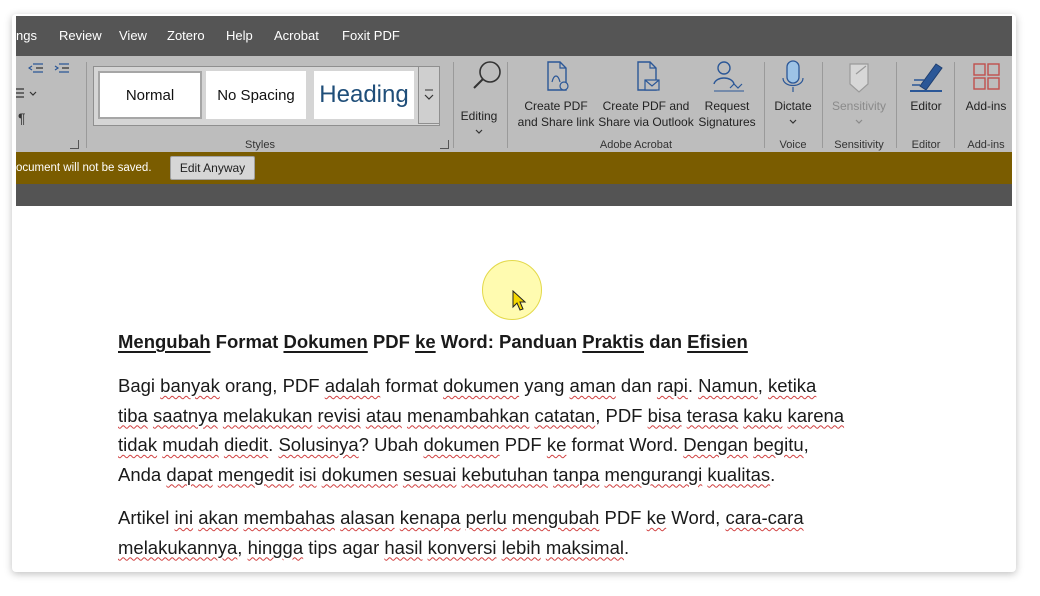  I want to click on text-run: Artikel, so click(146, 517).